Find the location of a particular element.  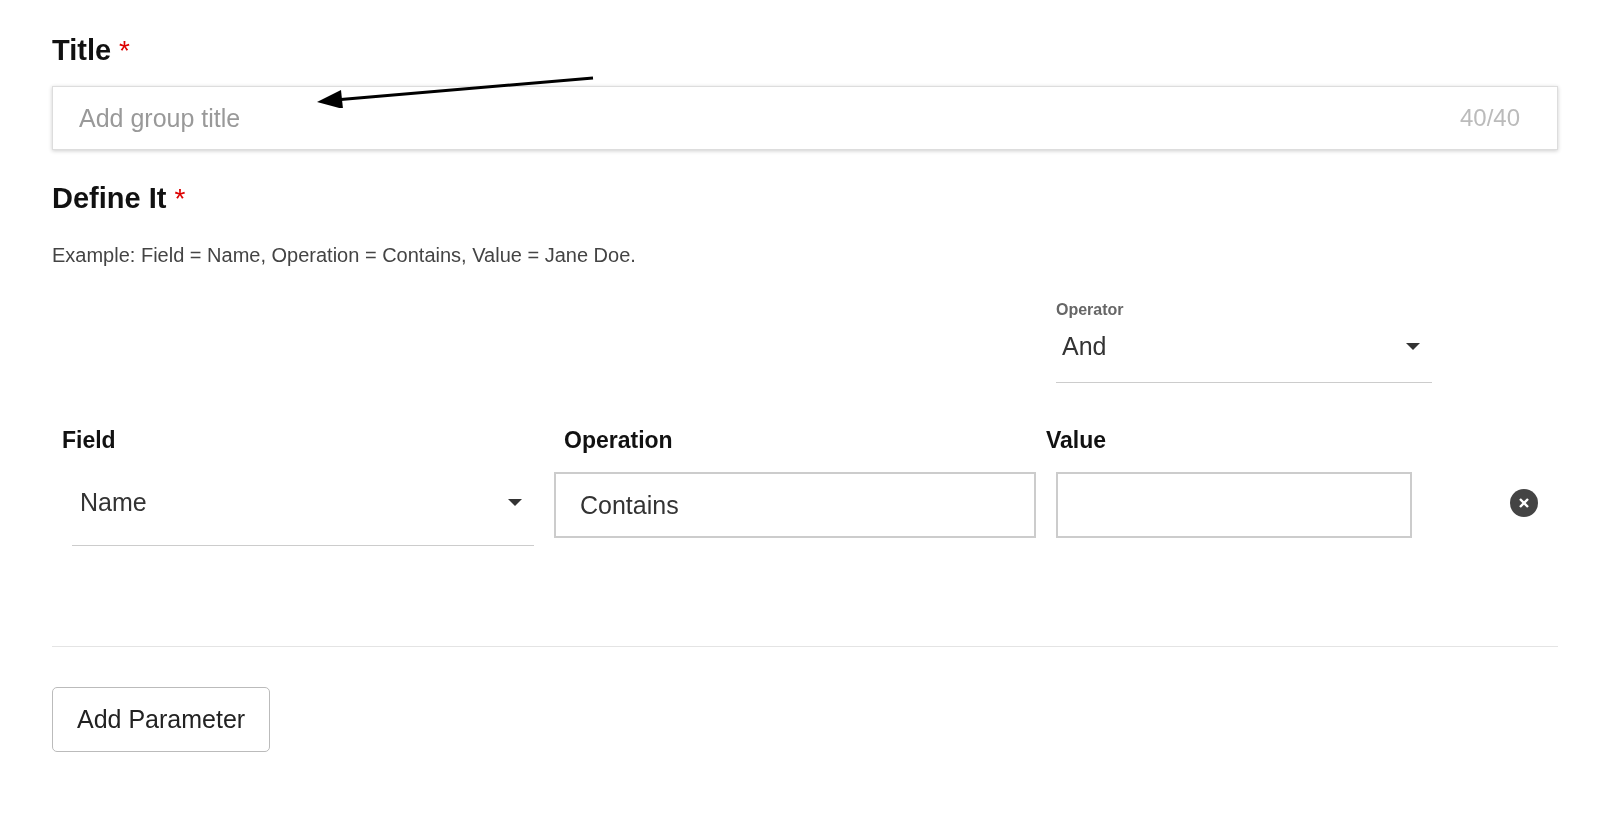

column-heading: Field is located at coordinates (89, 440).